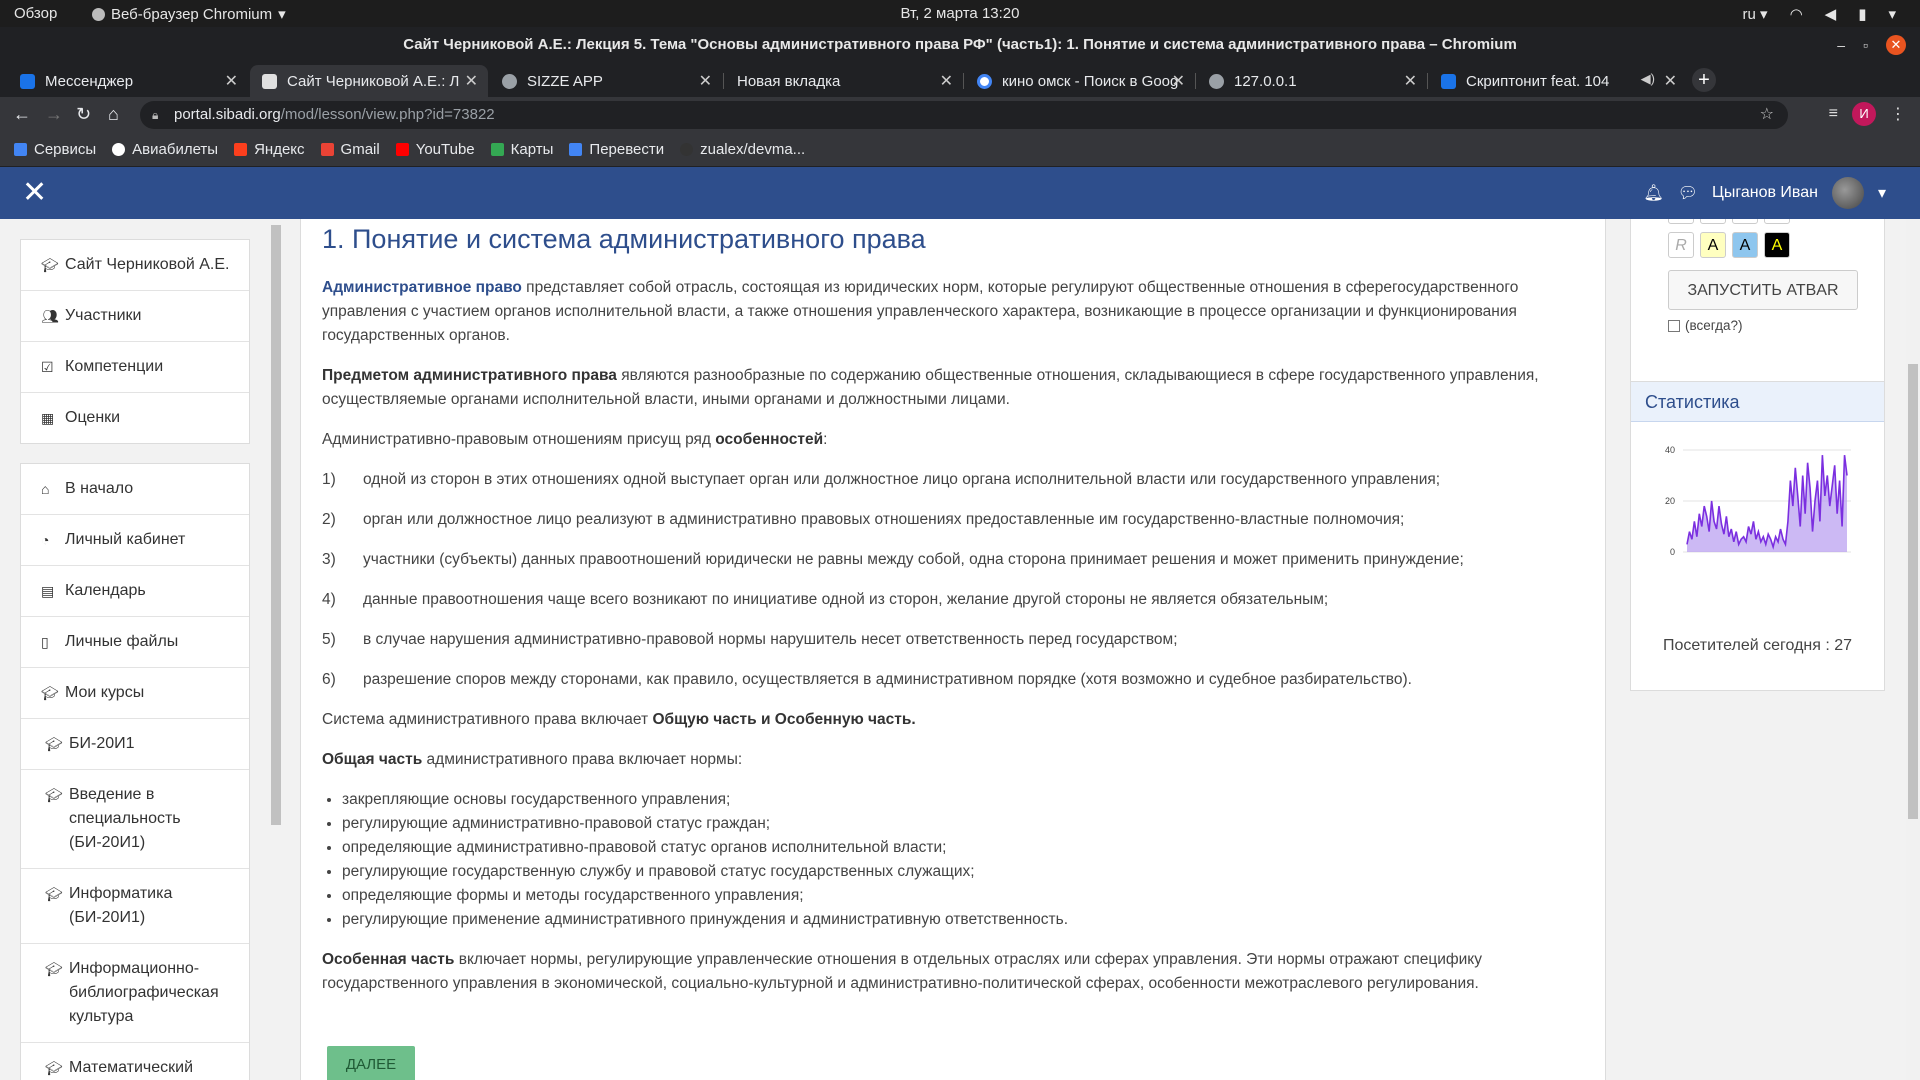 This screenshot has width=1920, height=1080. Describe the element at coordinates (55, 149) in the screenshot. I see `bookmark-services: Сервисы` at that location.